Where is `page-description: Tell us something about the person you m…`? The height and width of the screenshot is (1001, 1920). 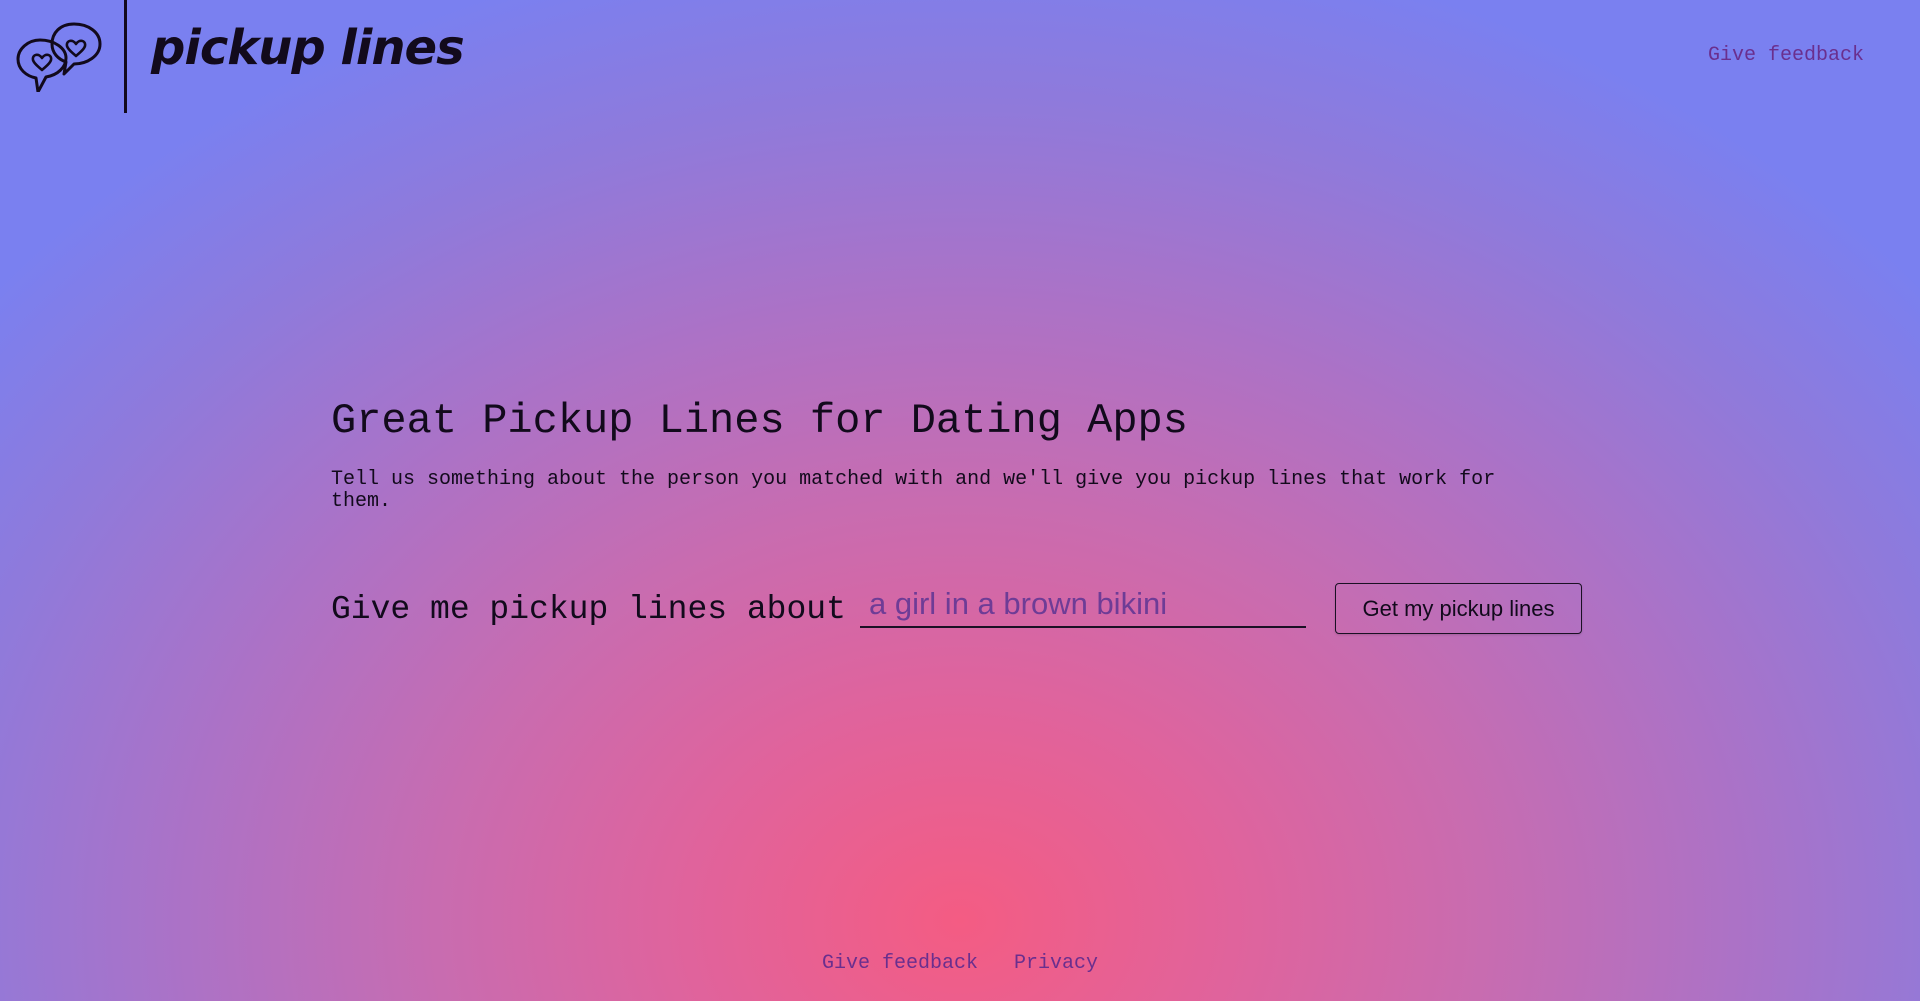
page-description: Tell us something about the person you m… is located at coordinates (913, 490).